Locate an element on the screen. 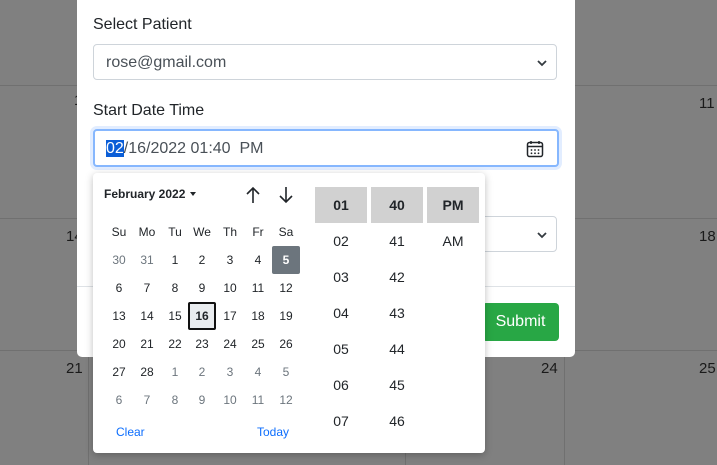 Image resolution: width=717 pixels, height=465 pixels. hour-option: 02 is located at coordinates (341, 241).